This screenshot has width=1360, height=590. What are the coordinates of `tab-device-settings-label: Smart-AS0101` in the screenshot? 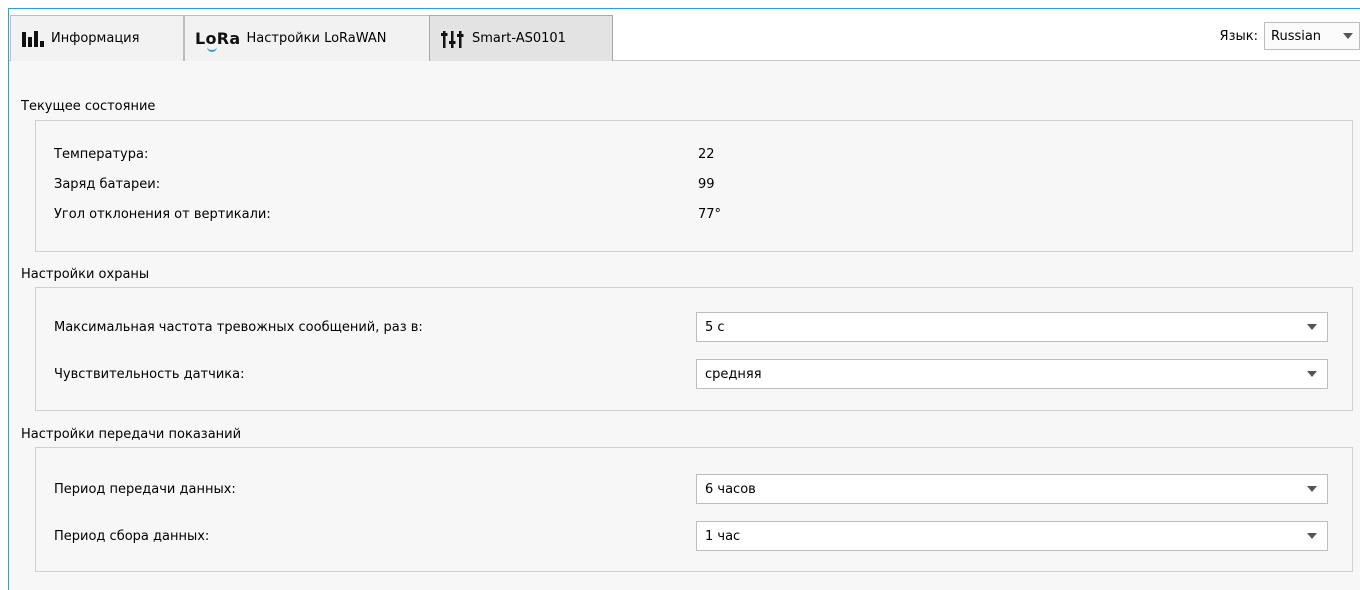 It's located at (519, 38).